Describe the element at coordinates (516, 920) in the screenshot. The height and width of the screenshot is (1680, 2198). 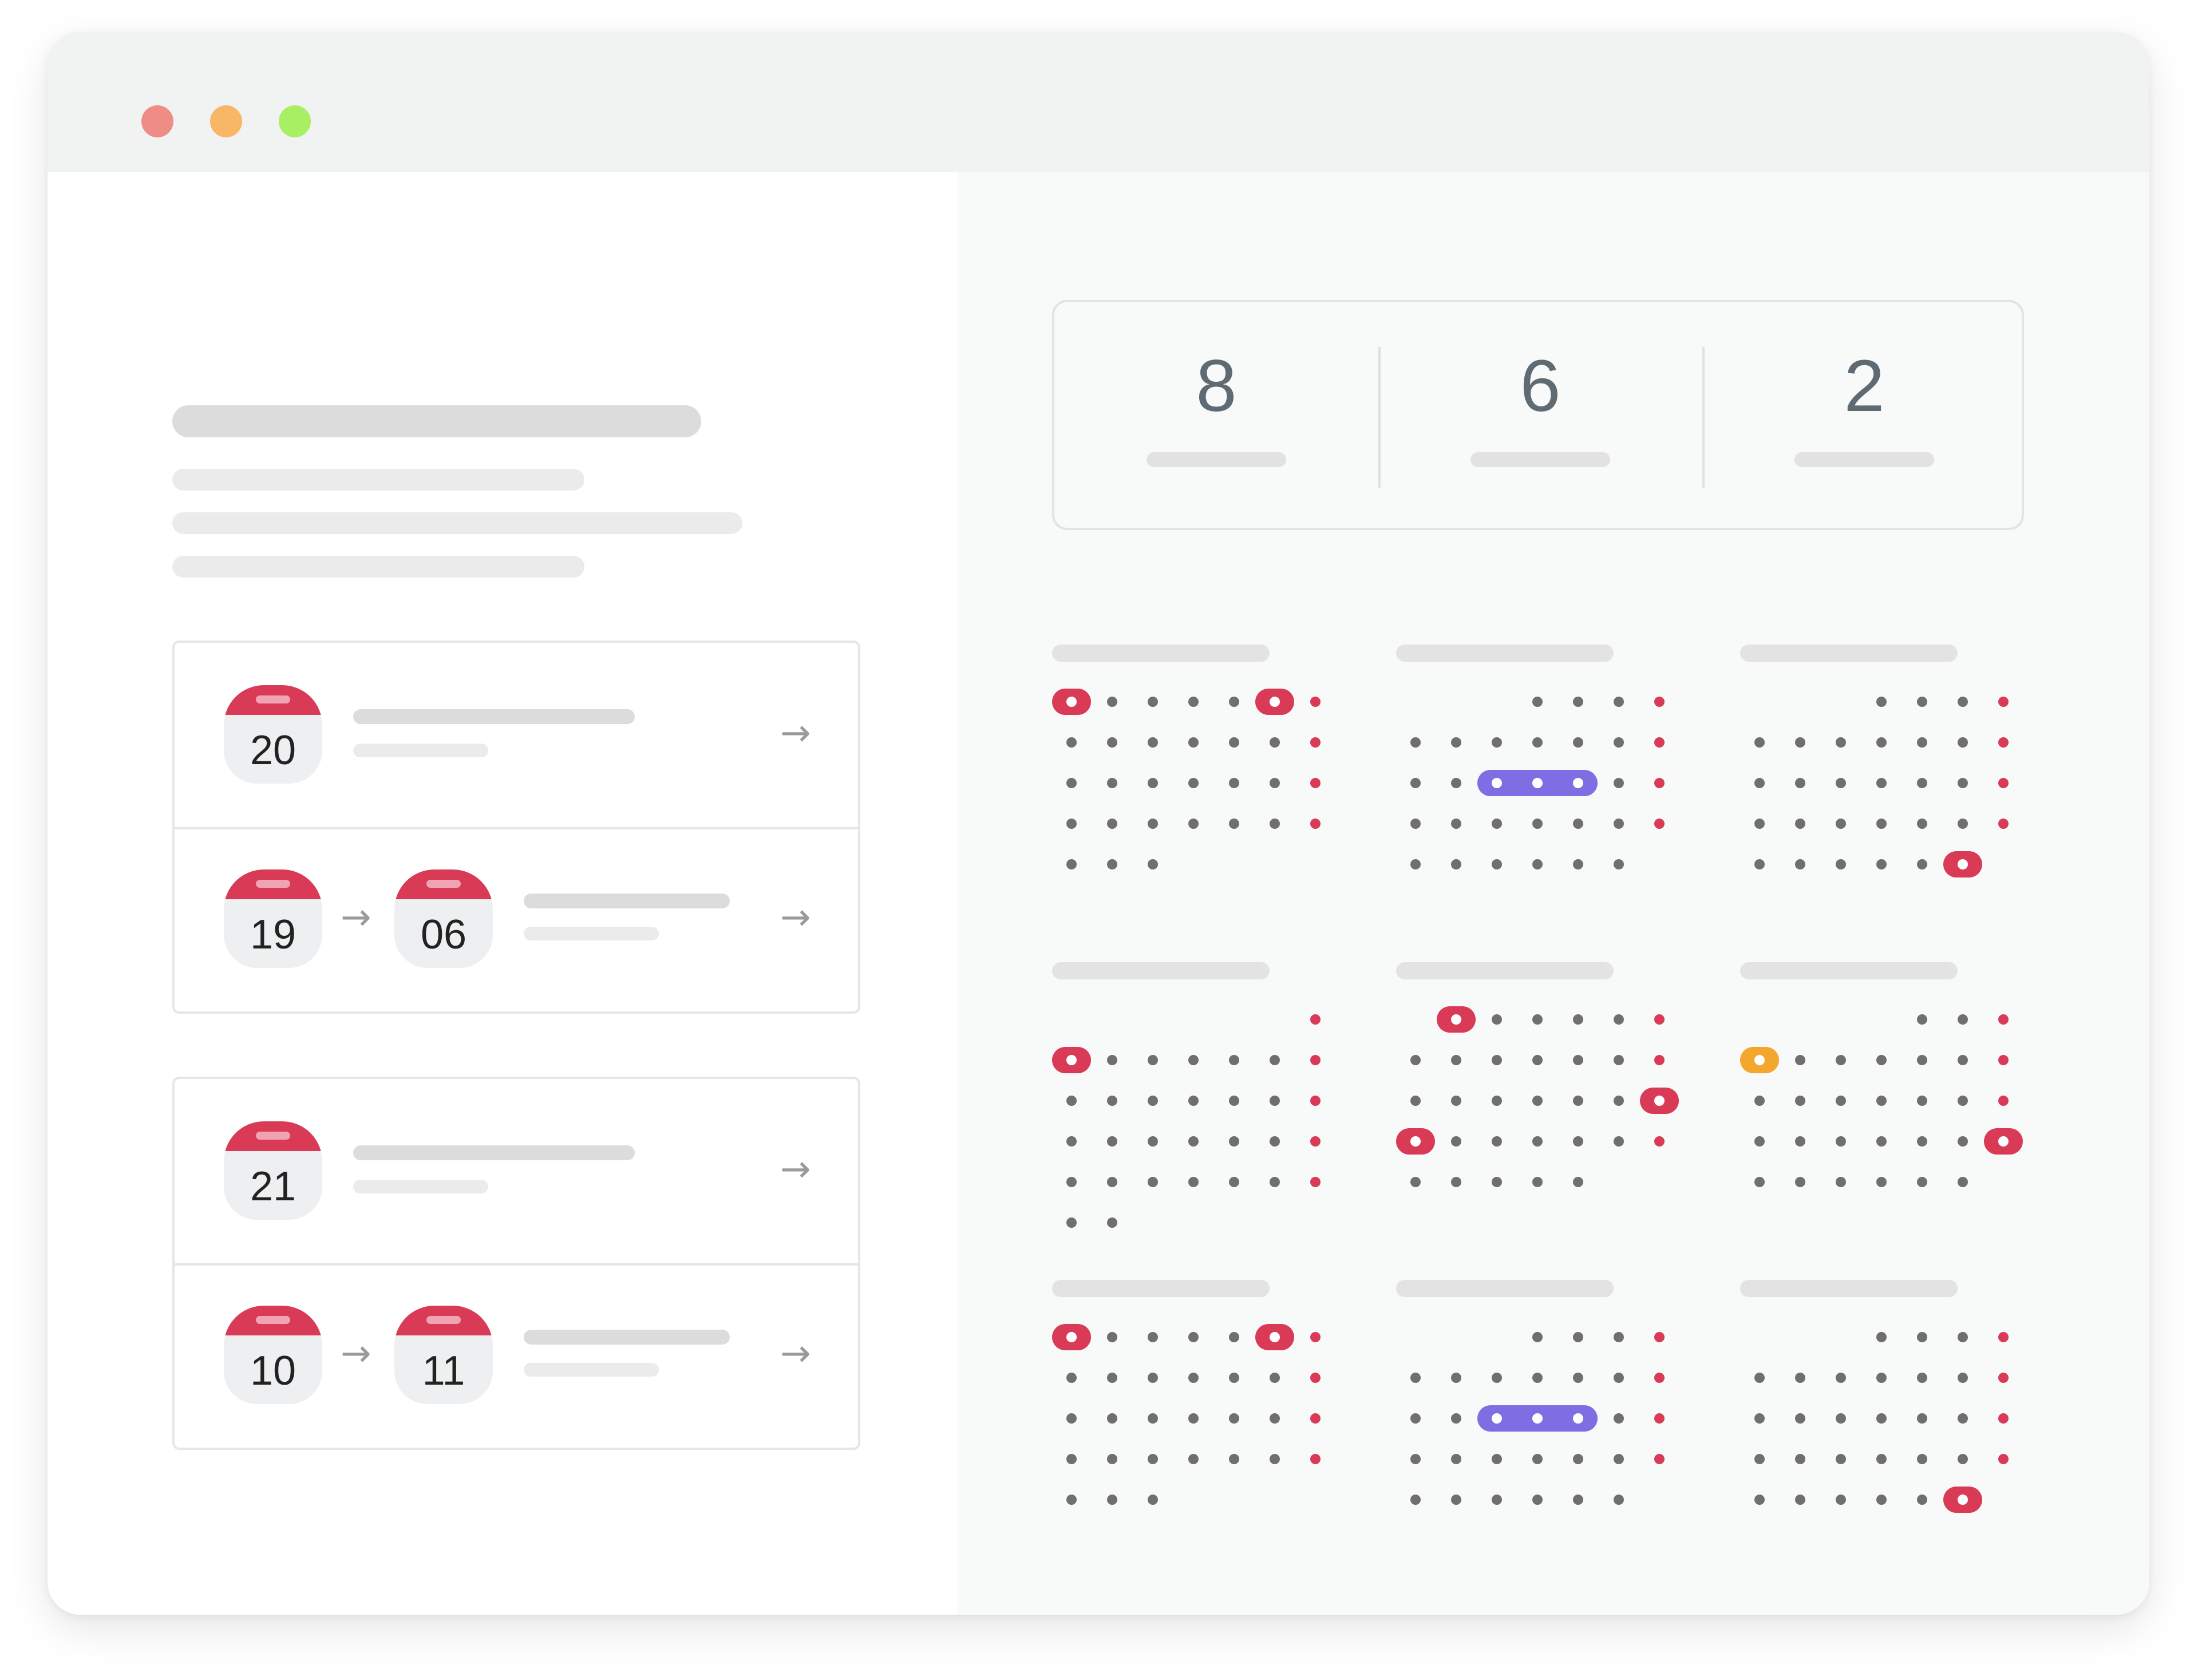
I see `event-row: 19 → 06 →` at that location.